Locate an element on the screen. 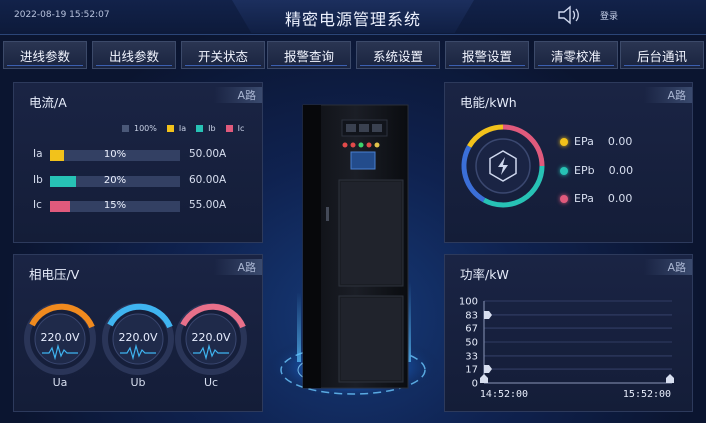 Image resolution: width=706 pixels, height=423 pixels. menu-reset-calibration: 清零校准 is located at coordinates (576, 55).